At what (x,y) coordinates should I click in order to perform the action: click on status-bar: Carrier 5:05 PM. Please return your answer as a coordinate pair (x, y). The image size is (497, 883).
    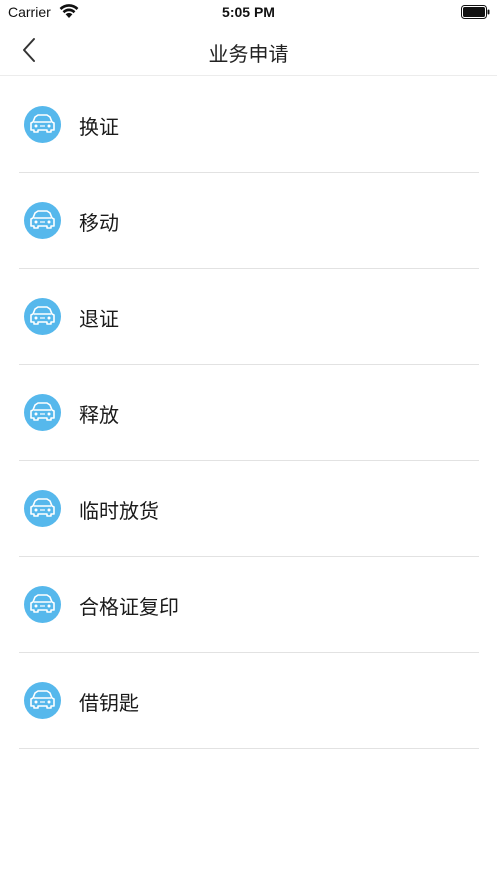
    Looking at the image, I should click on (248, 13).